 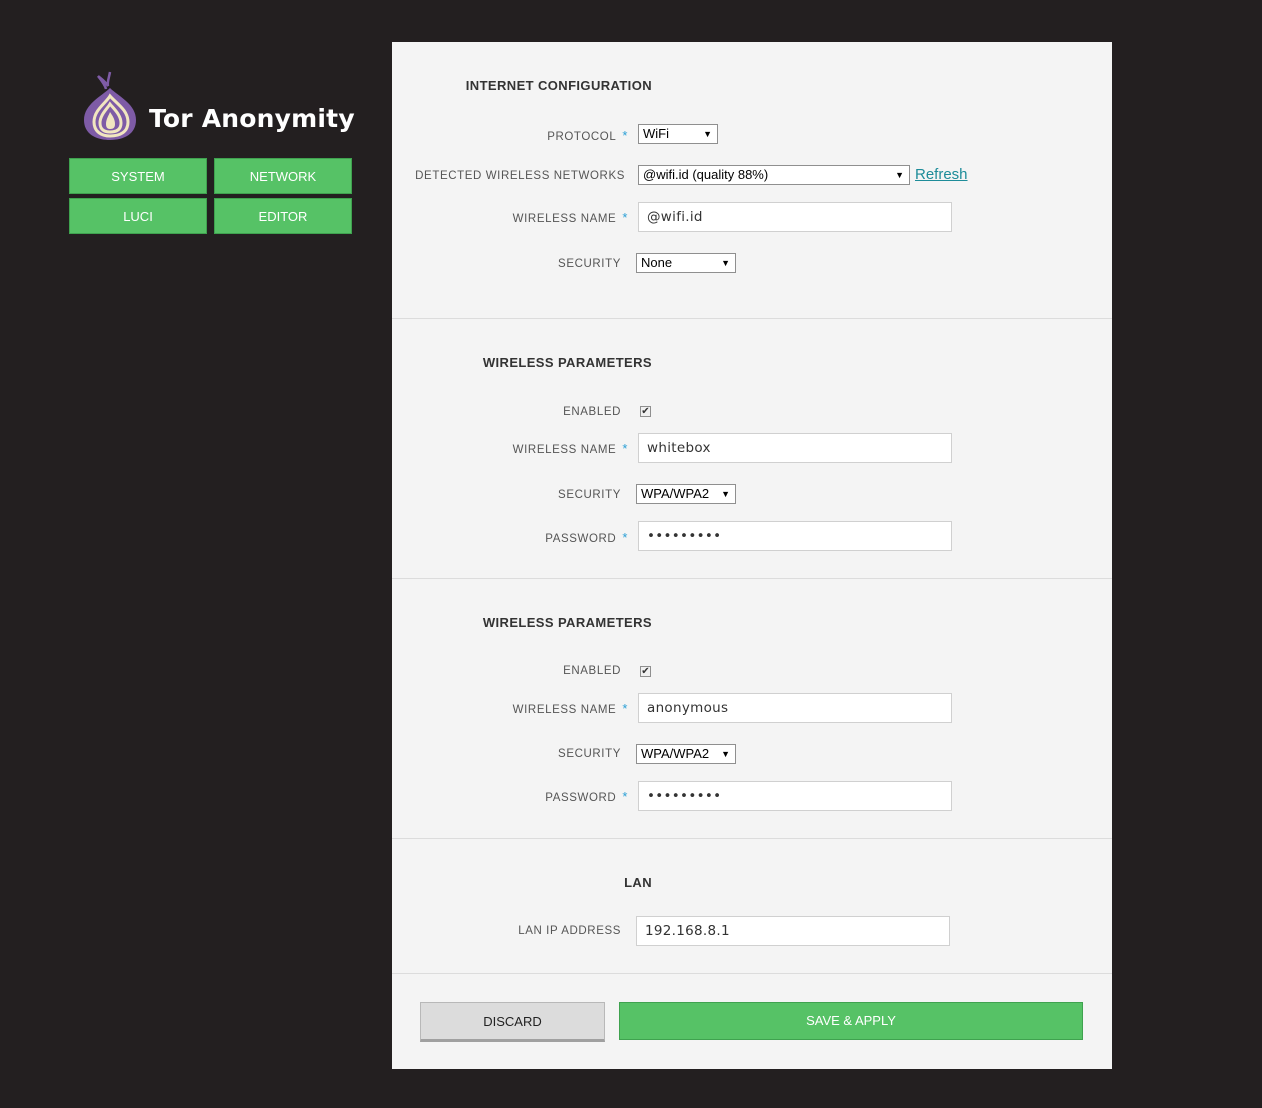 What do you see at coordinates (851, 1021) in the screenshot?
I see `save-apply-button: SAVE & APPLY` at bounding box center [851, 1021].